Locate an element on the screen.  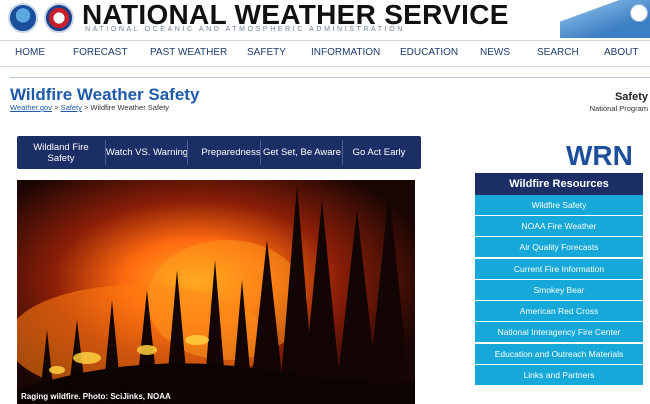
page-title: Wildfire Weather Safety is located at coordinates (105, 94).